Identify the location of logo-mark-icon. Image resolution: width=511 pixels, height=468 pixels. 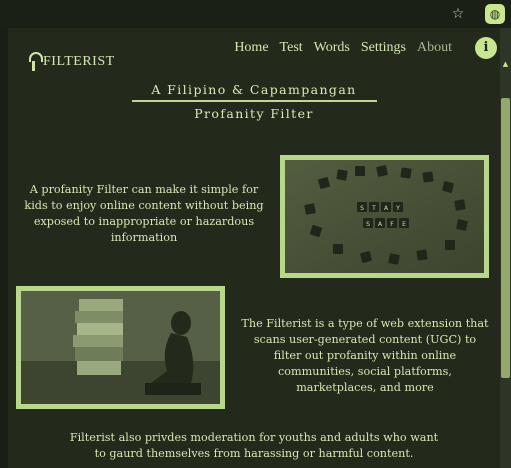
(35, 61).